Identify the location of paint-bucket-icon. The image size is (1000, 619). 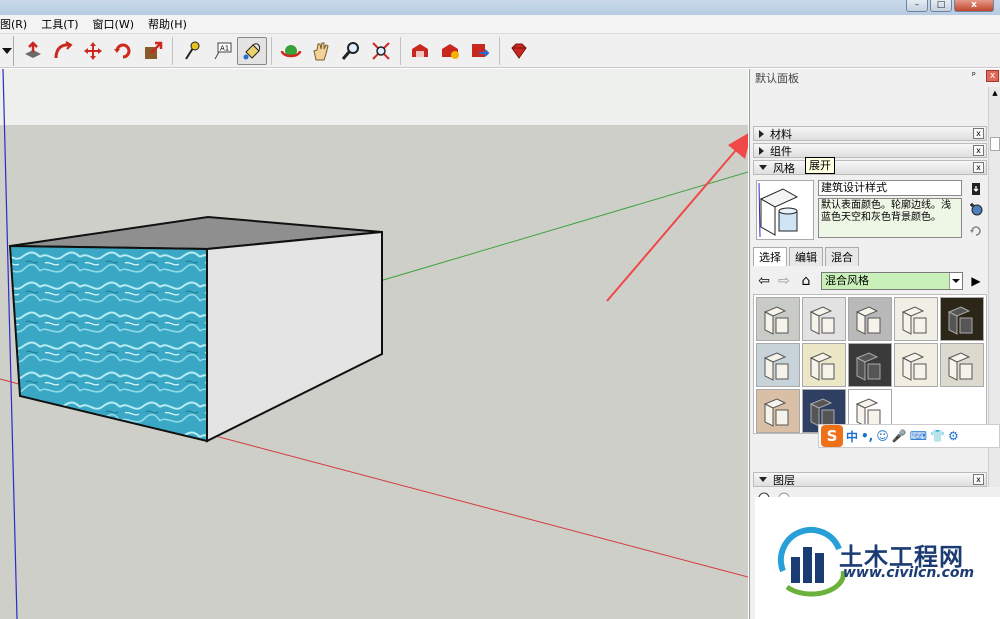
(251, 50).